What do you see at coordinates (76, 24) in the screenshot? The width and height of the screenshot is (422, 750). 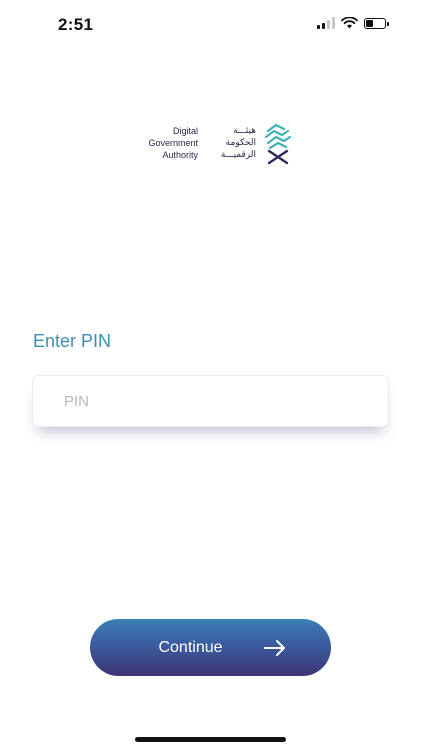 I see `status-time: 2:51` at bounding box center [76, 24].